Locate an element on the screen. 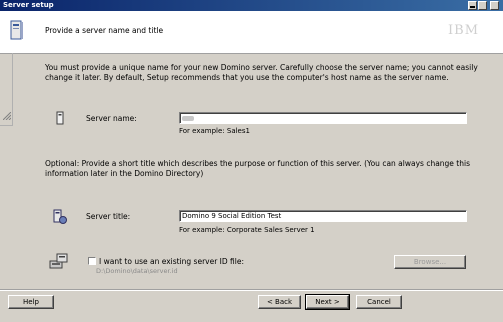 This screenshot has width=503, height=322. minimize-button is located at coordinates (472, 5).